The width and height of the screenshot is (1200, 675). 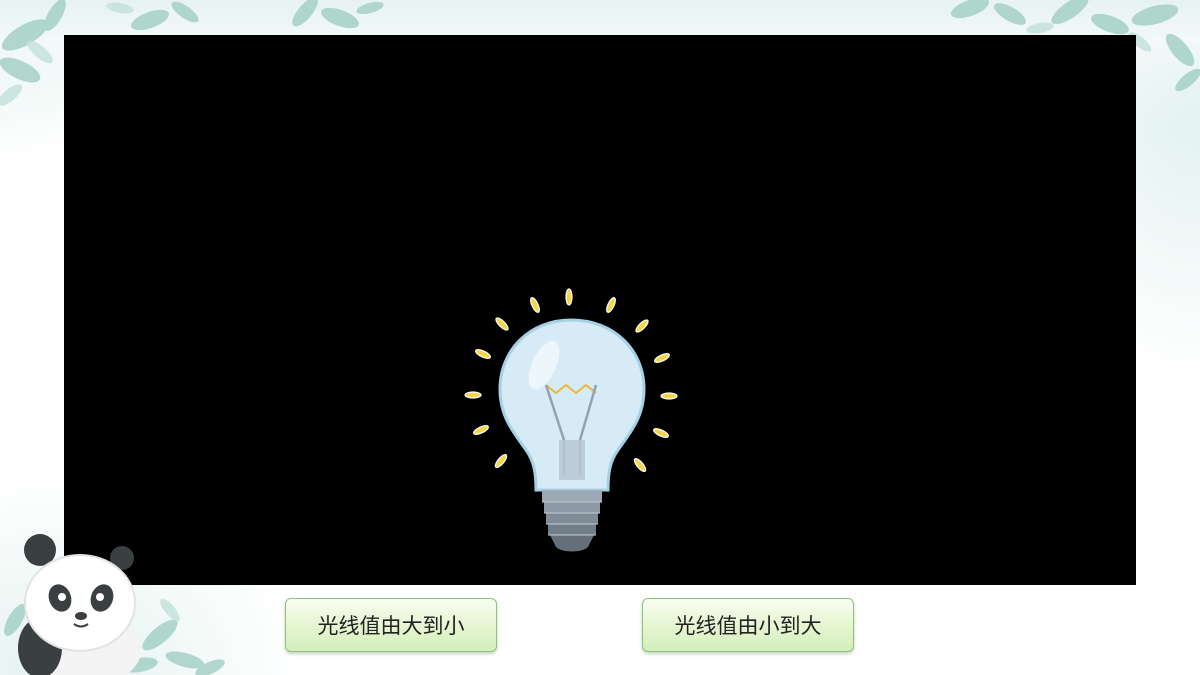 I want to click on panda-icon, so click(x=80, y=604).